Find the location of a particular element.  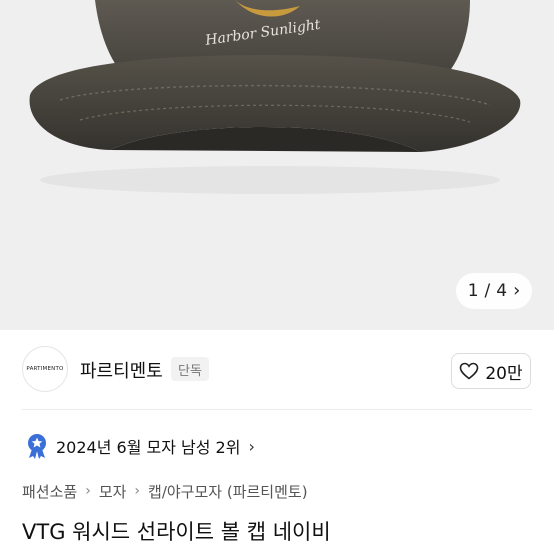

breadcrumb-item: 패션소품 is located at coordinates (49, 491).